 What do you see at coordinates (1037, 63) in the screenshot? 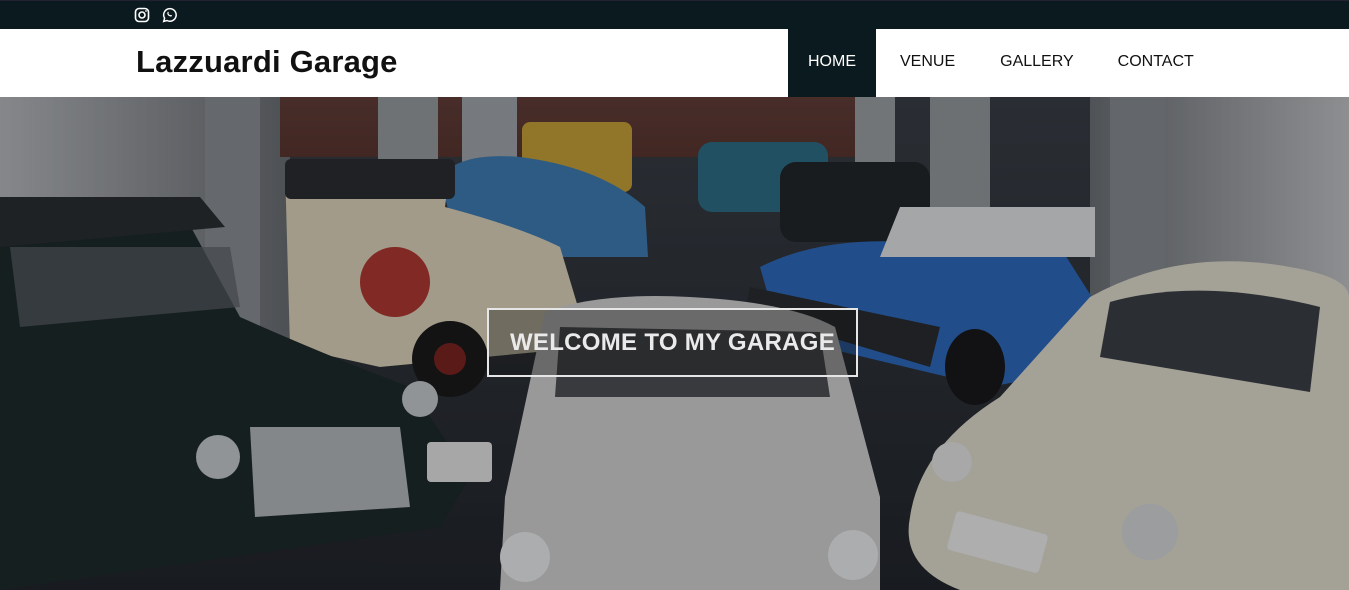
I see `nav-item-gallery: GALLERY` at bounding box center [1037, 63].